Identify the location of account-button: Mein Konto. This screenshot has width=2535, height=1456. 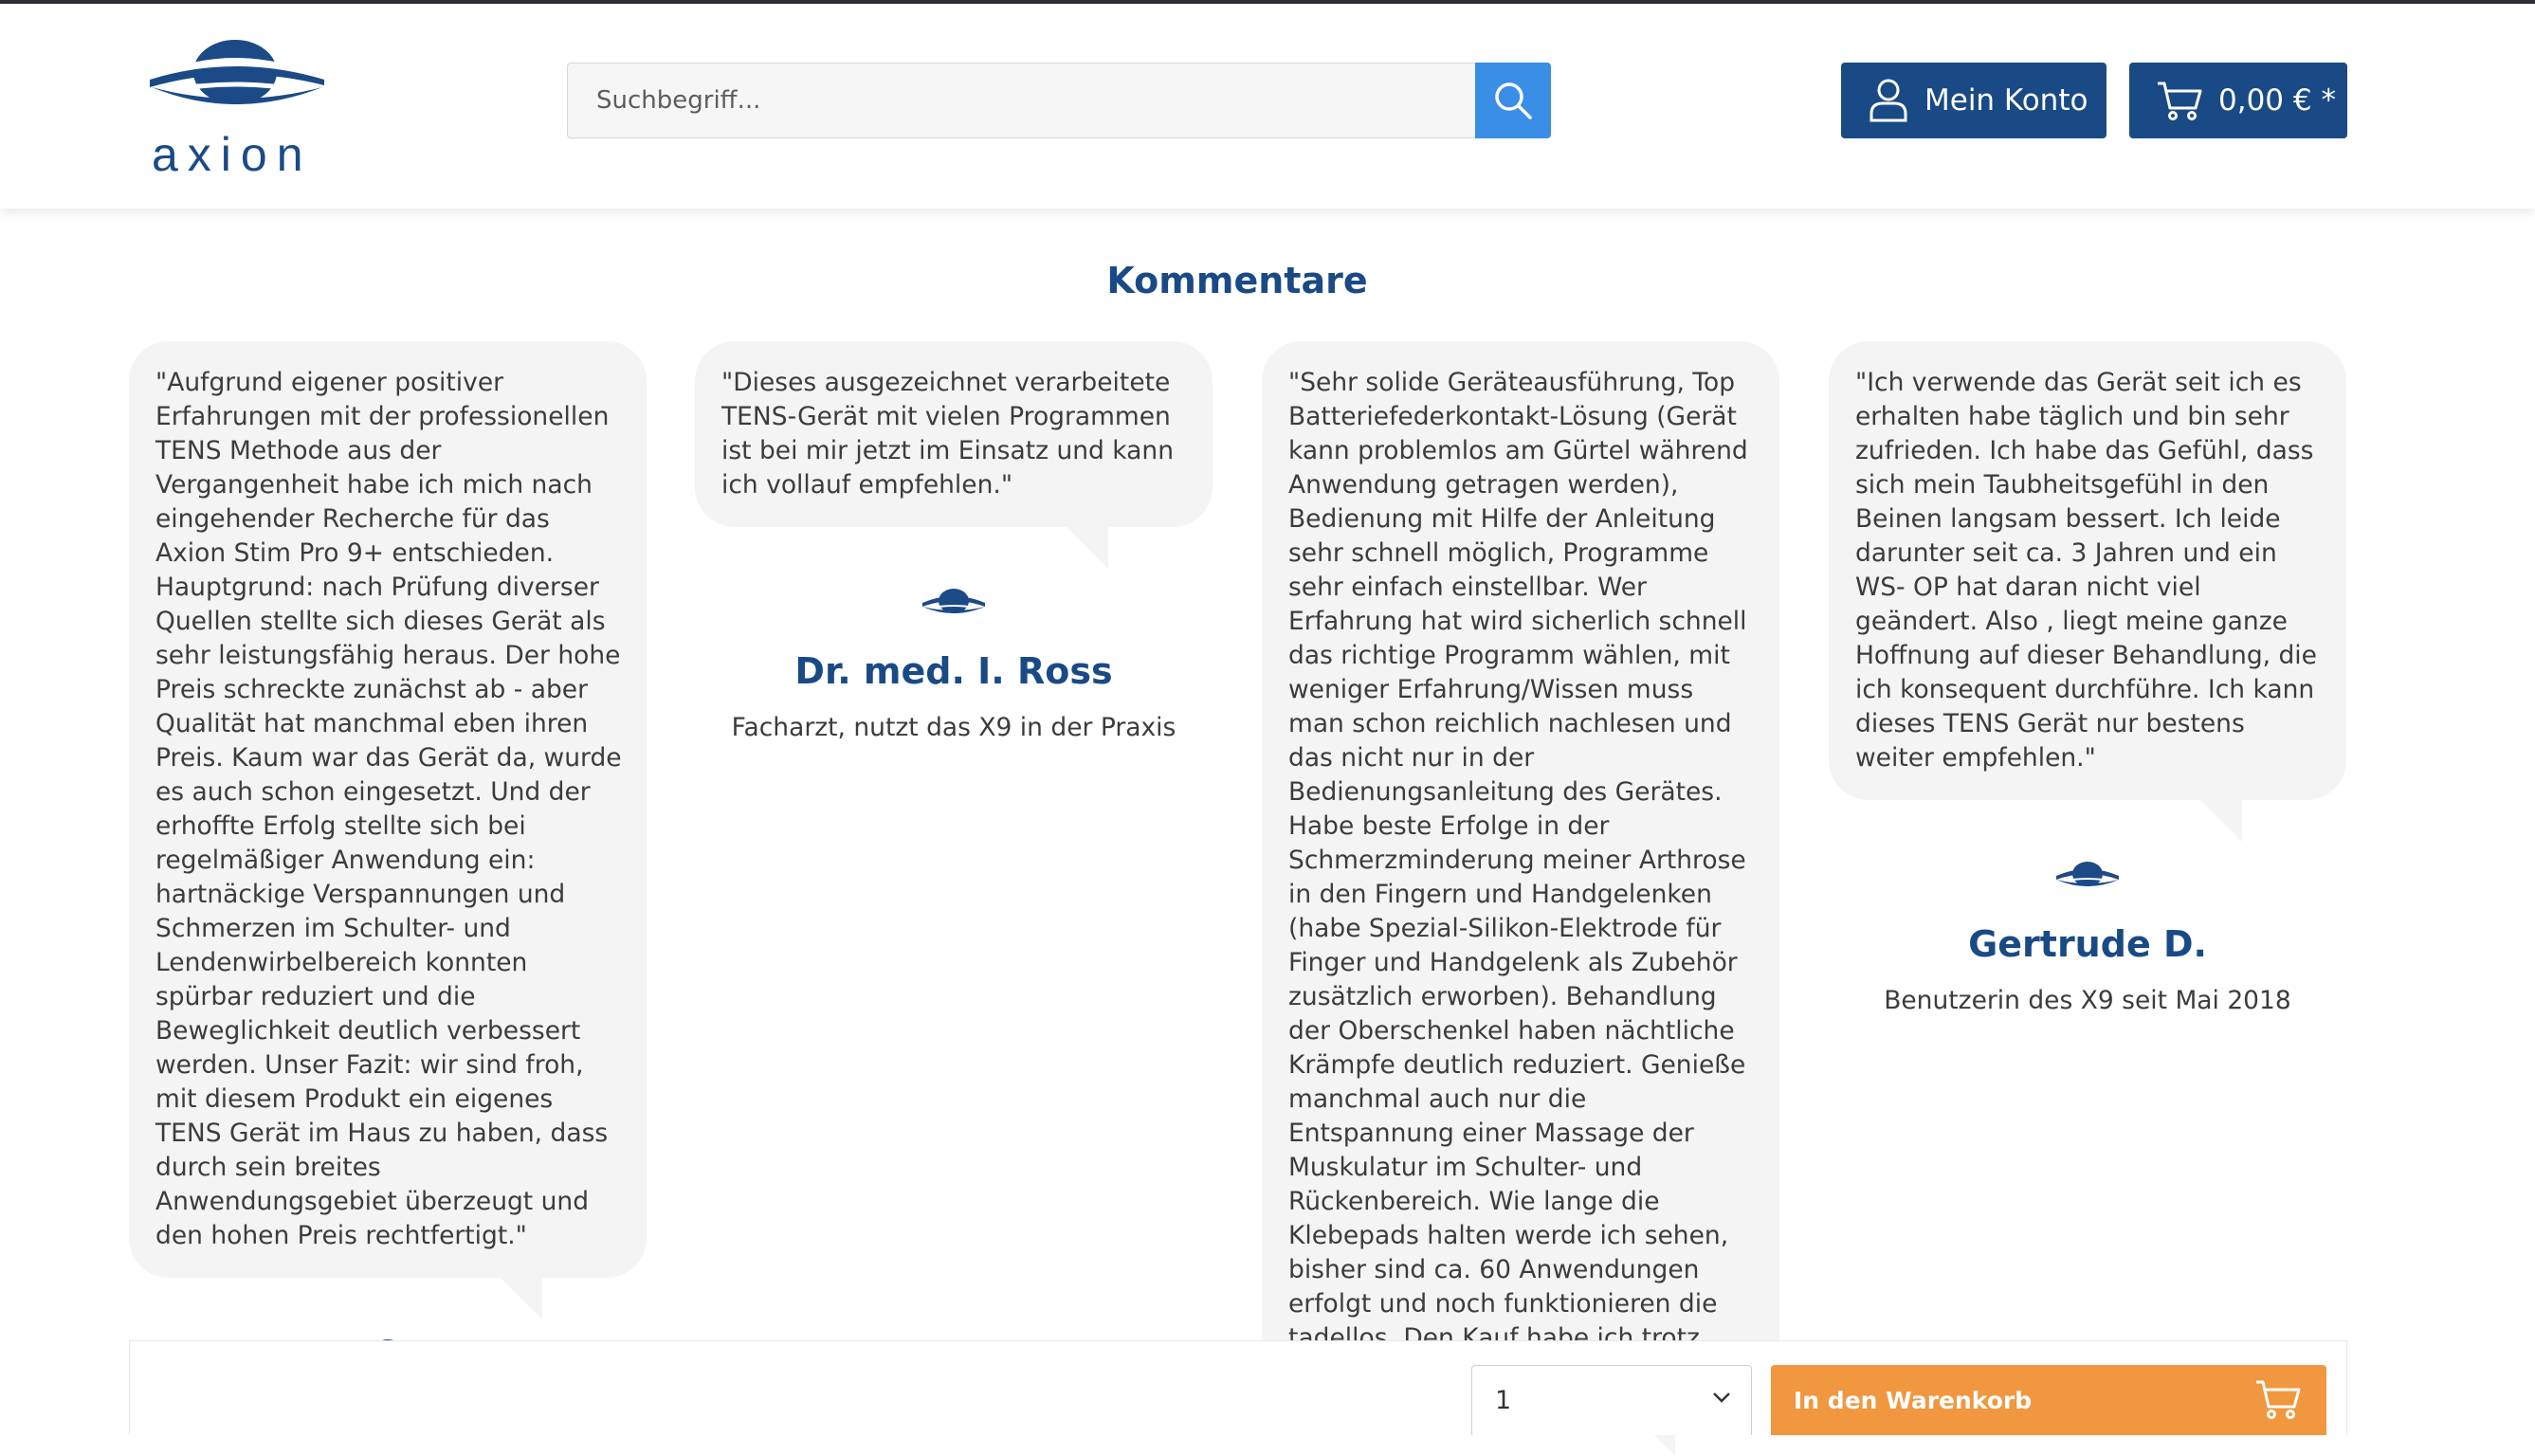
(1973, 100).